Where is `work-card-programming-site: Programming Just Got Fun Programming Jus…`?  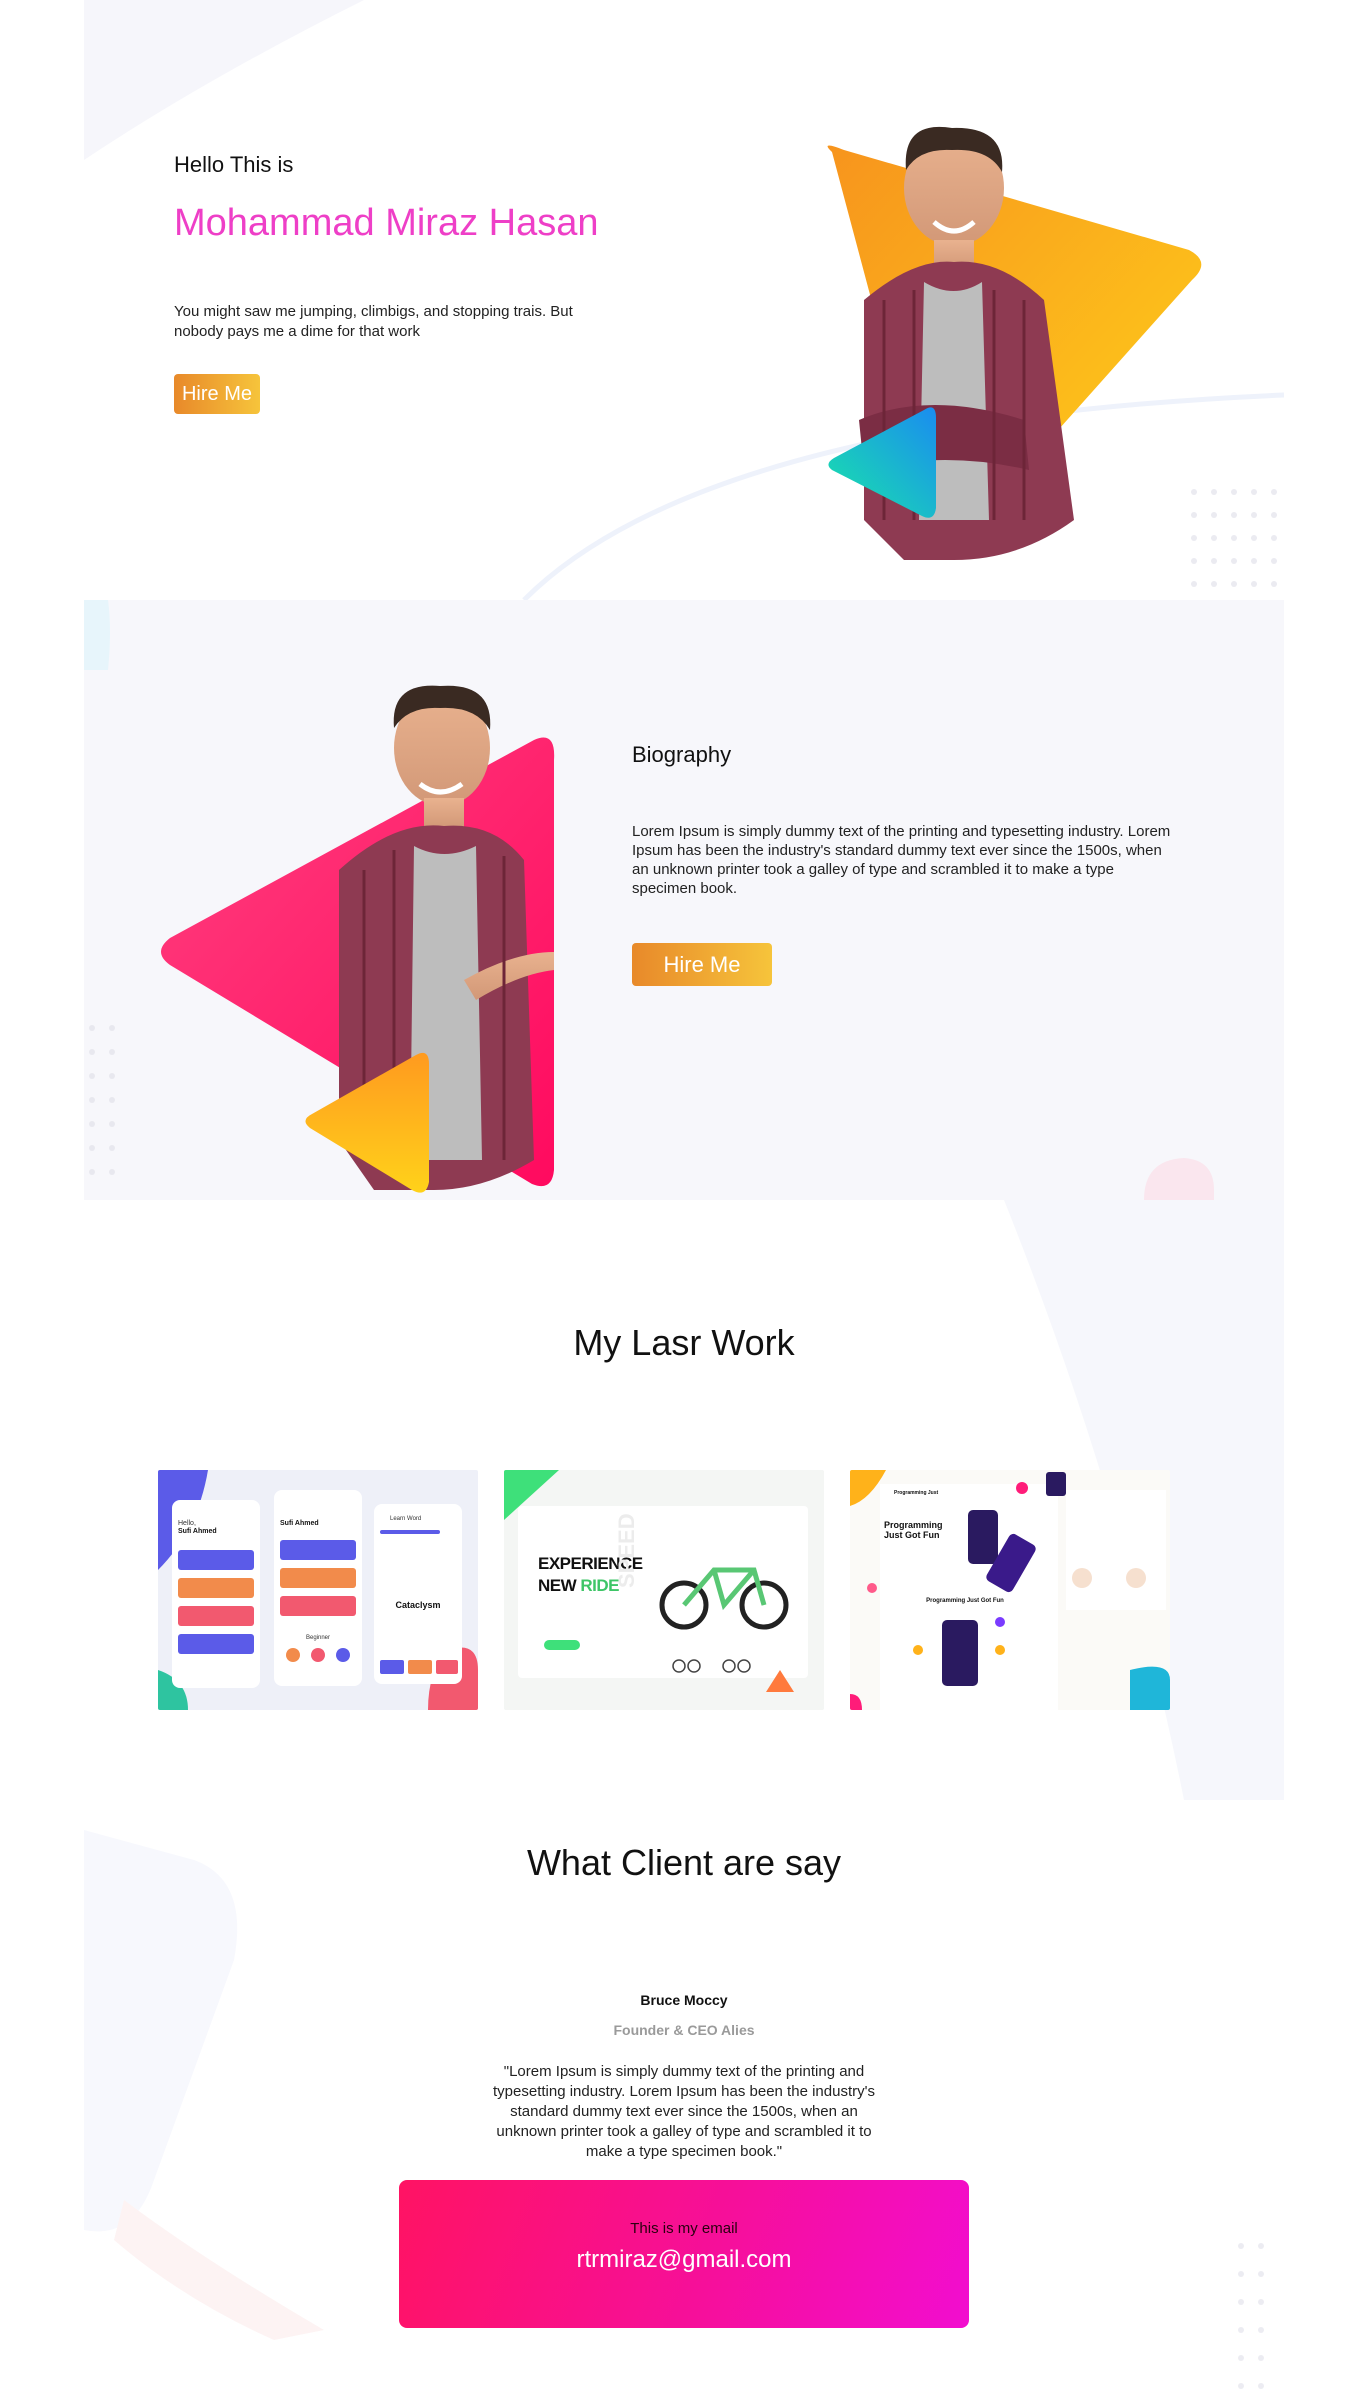 work-card-programming-site: Programming Just Got Fun Programming Jus… is located at coordinates (1010, 1590).